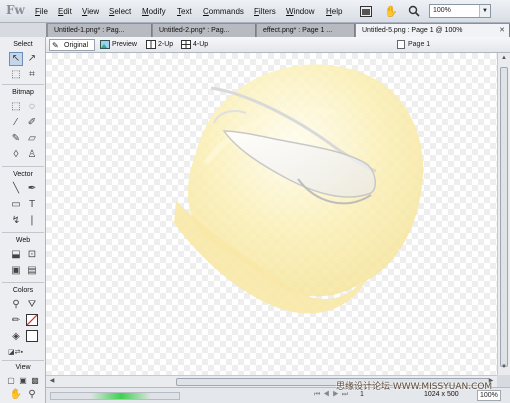 Image resolution: width=510 pixels, height=403 pixels. I want to click on eyedropper-tool-icon: ⚲, so click(16, 305).